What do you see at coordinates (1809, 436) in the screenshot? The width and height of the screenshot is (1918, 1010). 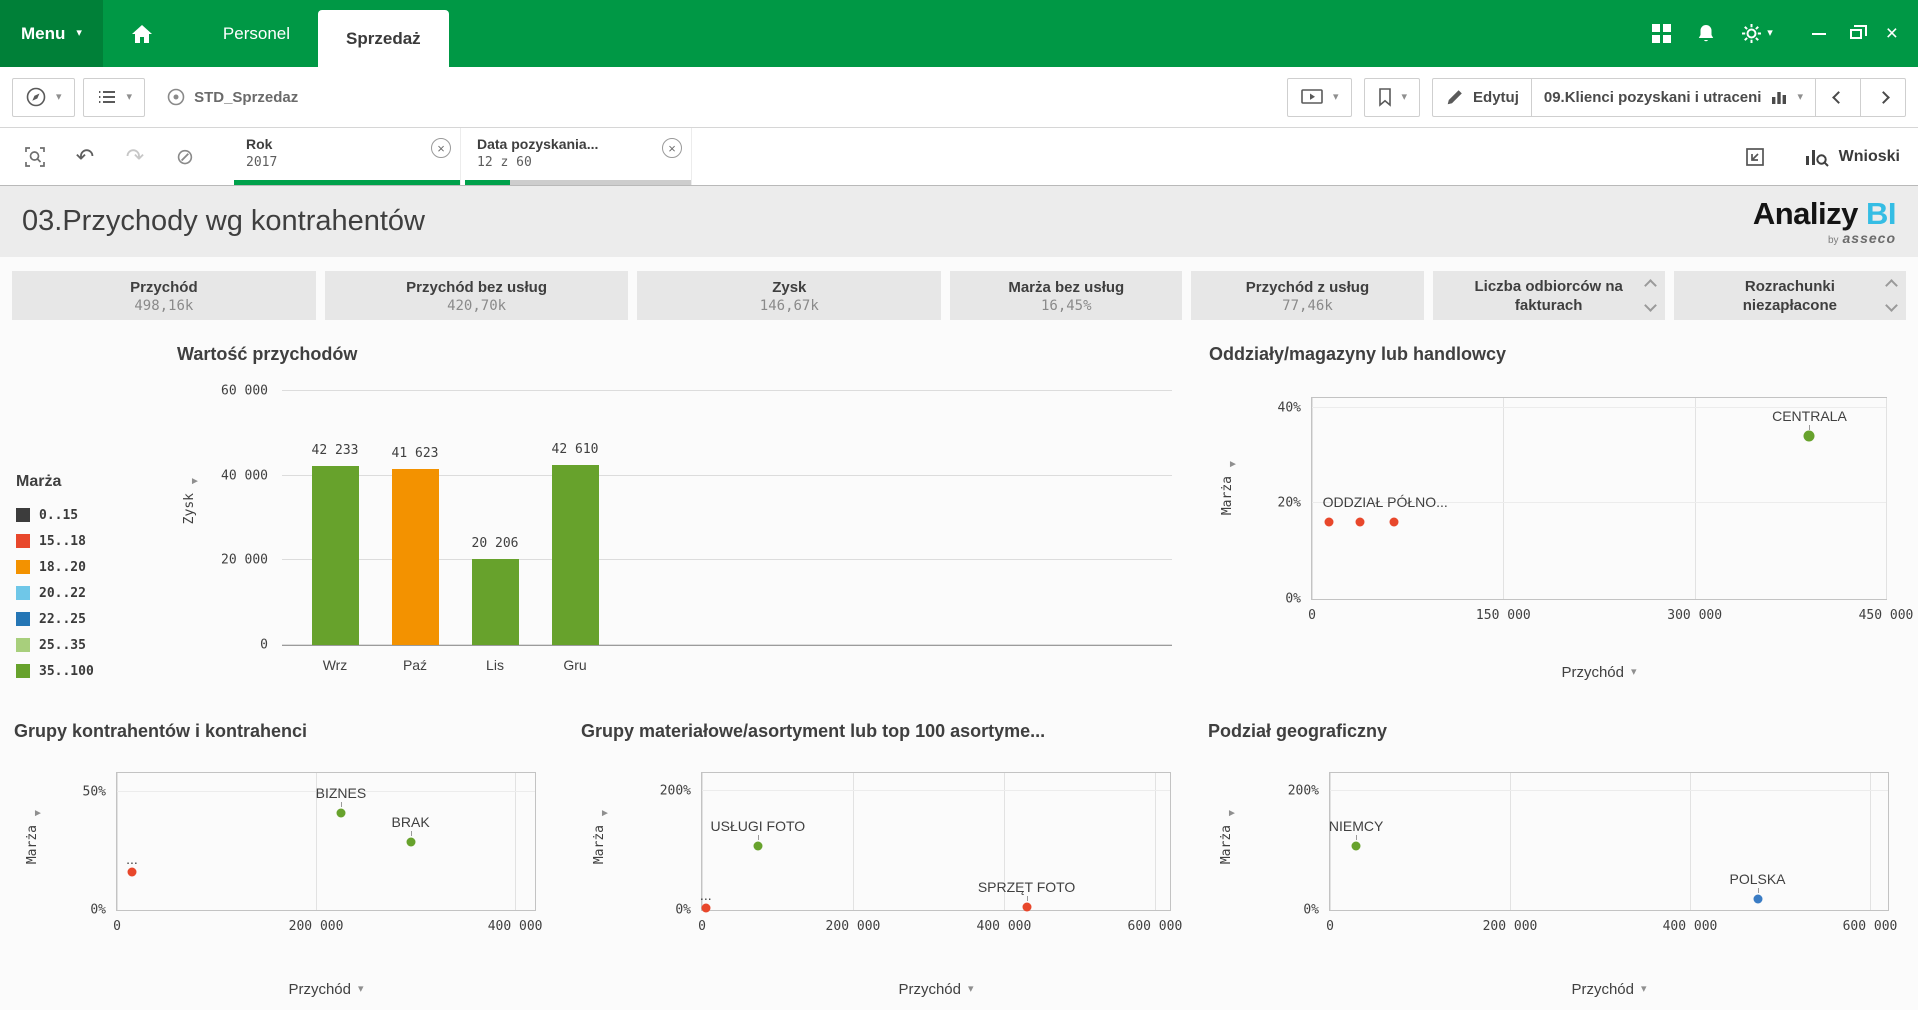 I see `scatter-point-CENTRALA` at bounding box center [1809, 436].